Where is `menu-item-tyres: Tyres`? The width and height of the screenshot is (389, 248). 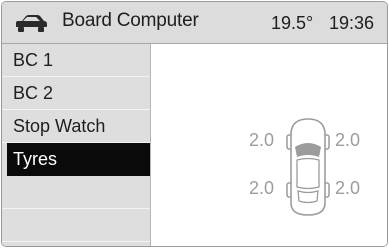
menu-item-tyres: Tyres is located at coordinates (78, 159).